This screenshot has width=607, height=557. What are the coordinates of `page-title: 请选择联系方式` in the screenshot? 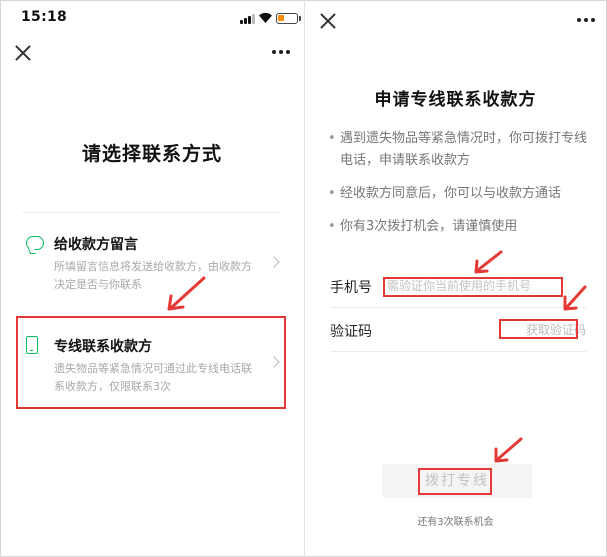 It's located at (151, 154).